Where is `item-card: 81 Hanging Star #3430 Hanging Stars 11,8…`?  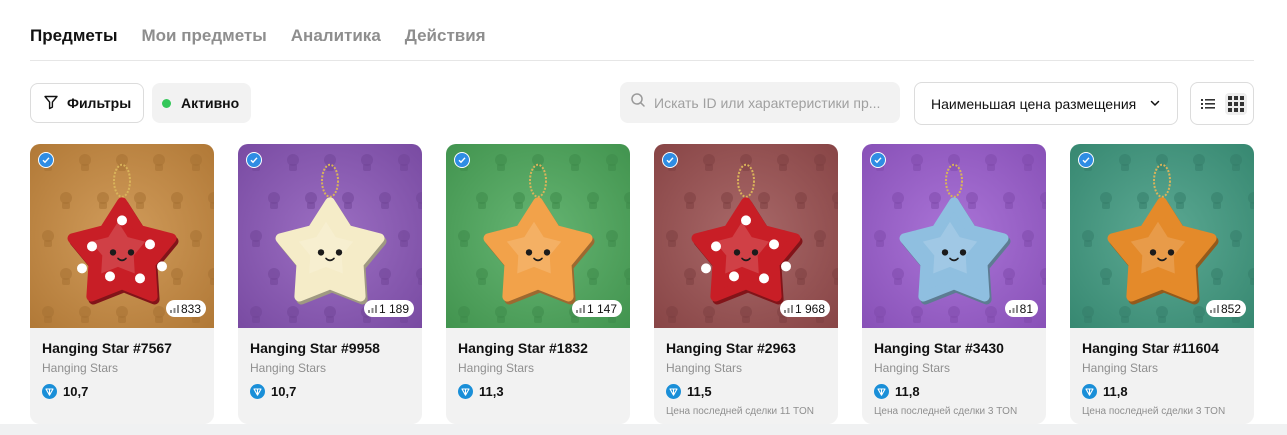 item-card: 81 Hanging Star #3430 Hanging Stars 11,8… is located at coordinates (954, 284).